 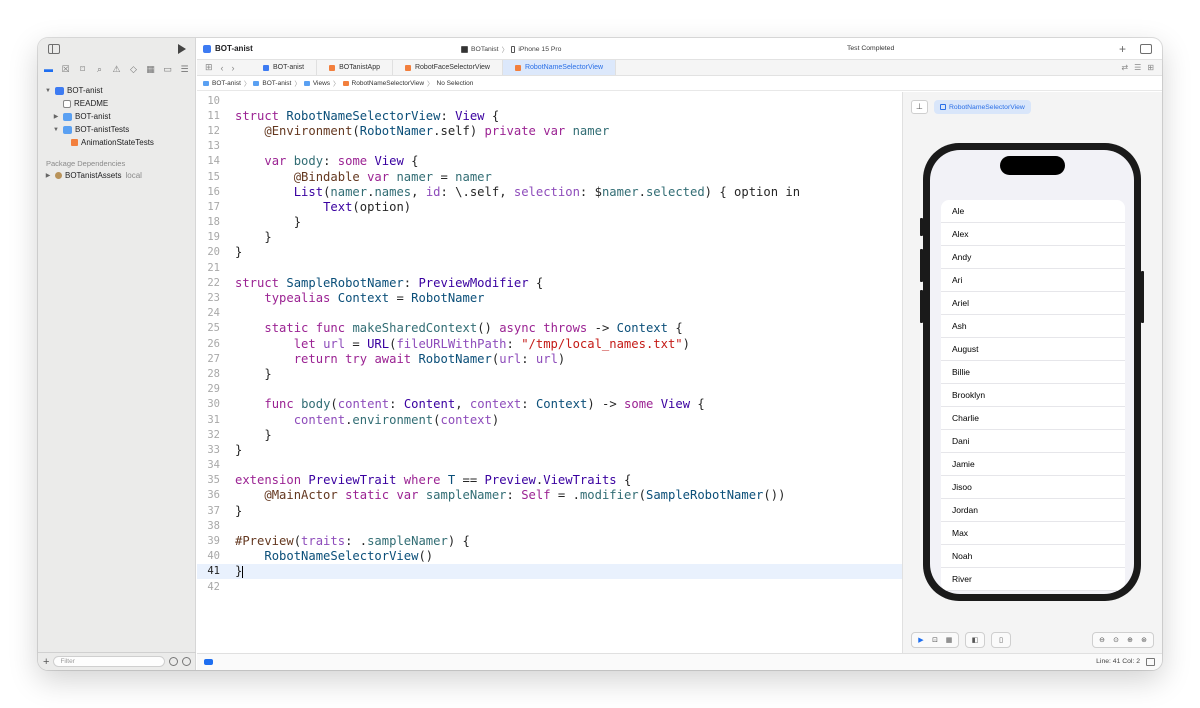 What do you see at coordinates (65, 69) in the screenshot?
I see `source-control-navigator-icon: ☒` at bounding box center [65, 69].